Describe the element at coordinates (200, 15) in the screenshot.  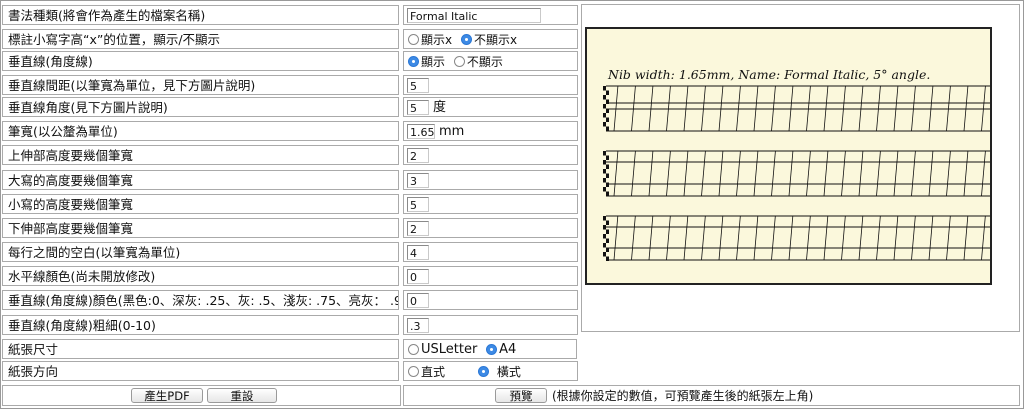
I see `calligraphy-type-label: 書法種類(將會作為產生的檔案名稱)` at that location.